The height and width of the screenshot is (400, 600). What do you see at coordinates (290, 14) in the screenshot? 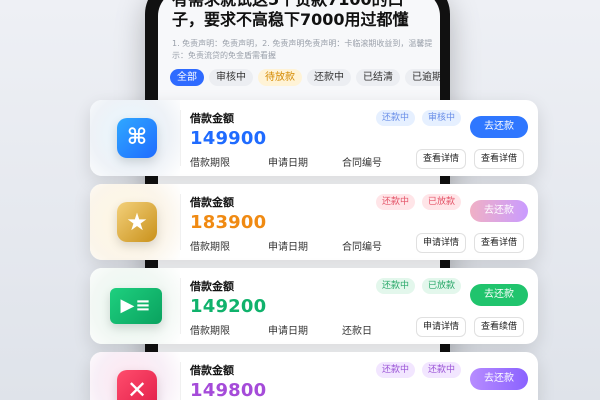
I see `headline: 有需求就试这5个贷款7100的口子，要求不高稳下7000用过都懂` at bounding box center [290, 14].